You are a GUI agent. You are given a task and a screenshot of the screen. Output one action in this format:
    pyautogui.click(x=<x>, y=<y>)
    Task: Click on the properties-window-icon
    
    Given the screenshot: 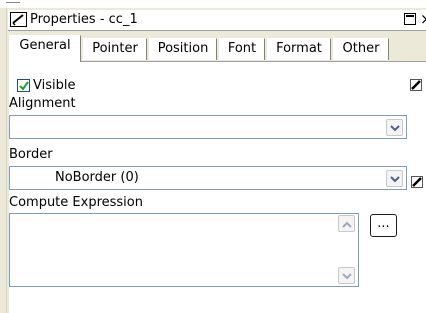 What is the action you would take?
    pyautogui.click(x=18, y=19)
    